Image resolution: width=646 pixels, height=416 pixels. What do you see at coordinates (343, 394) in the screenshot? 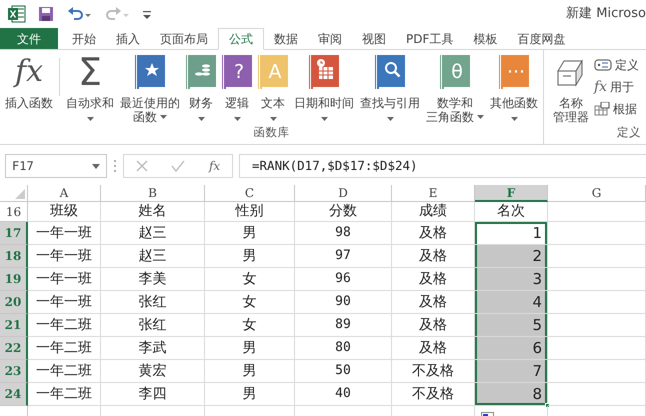
I see `table-cell: 40` at bounding box center [343, 394].